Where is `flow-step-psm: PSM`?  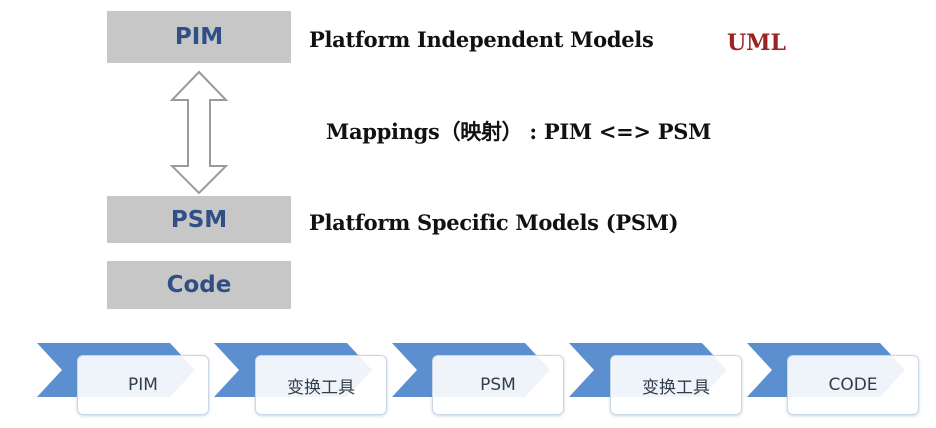 flow-step-psm: PSM is located at coordinates (498, 385).